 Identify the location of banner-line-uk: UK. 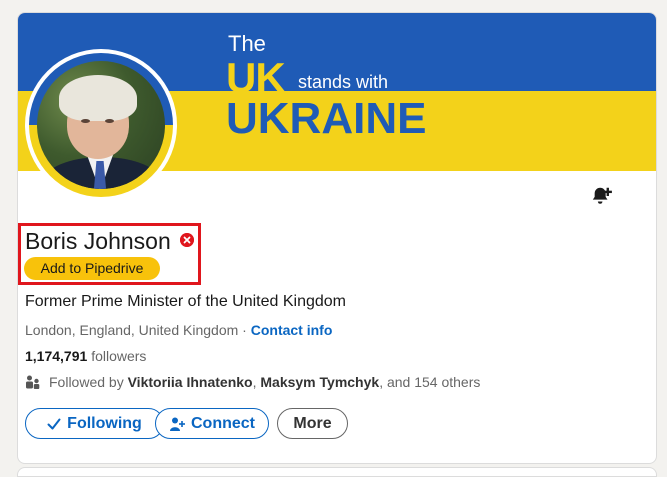
(256, 77).